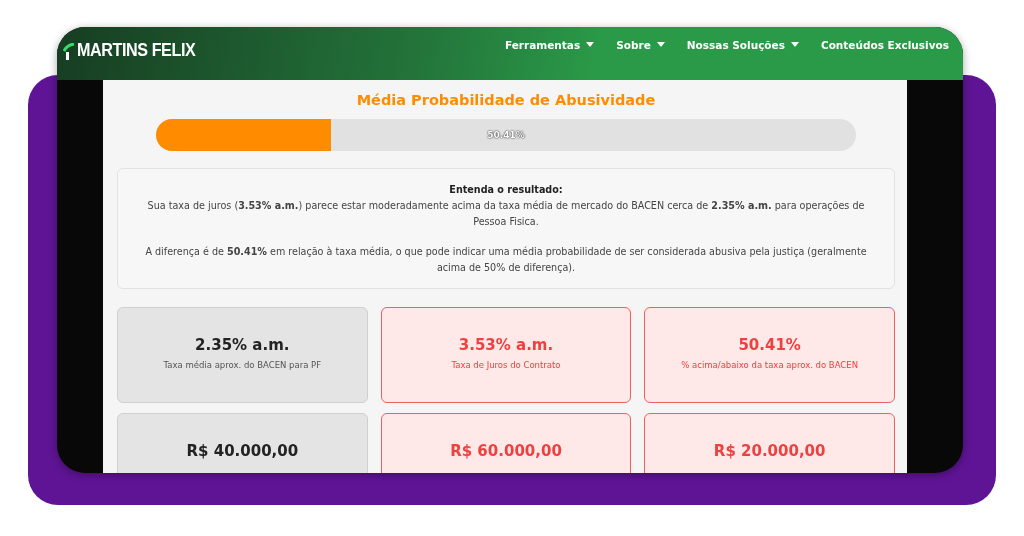 This screenshot has width=1024, height=536. What do you see at coordinates (884, 44) in the screenshot?
I see `nav-link: Conteúdos Exclusivos` at bounding box center [884, 44].